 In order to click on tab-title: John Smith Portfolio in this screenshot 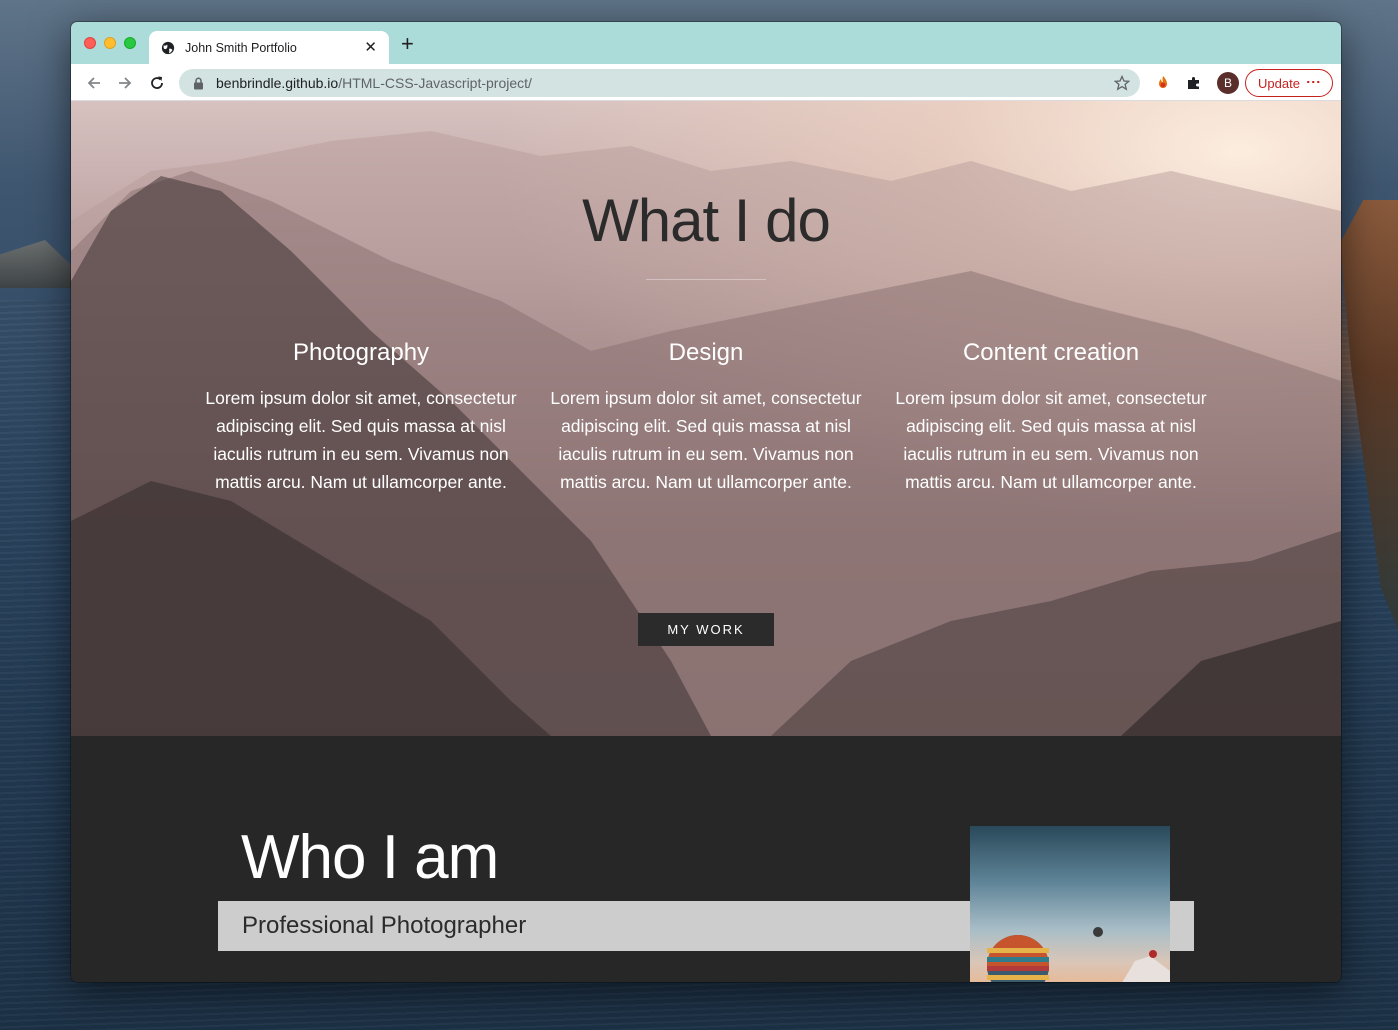, I will do `click(241, 47)`.